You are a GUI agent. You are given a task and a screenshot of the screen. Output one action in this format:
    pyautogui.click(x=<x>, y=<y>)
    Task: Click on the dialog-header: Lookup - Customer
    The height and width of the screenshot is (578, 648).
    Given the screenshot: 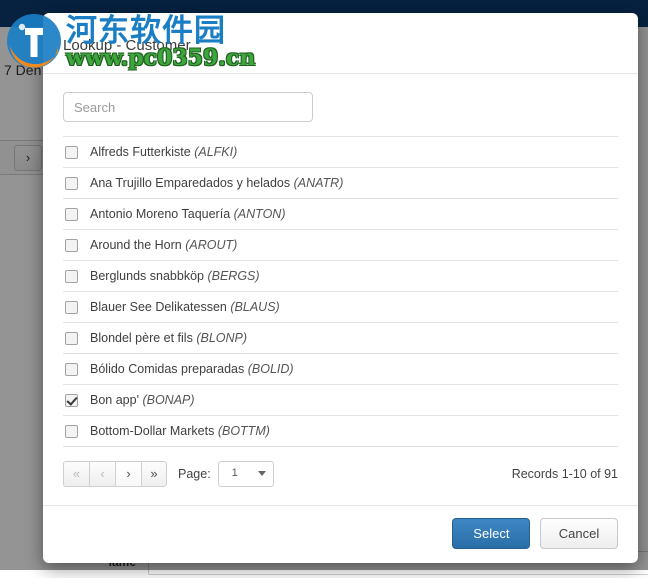 What is the action you would take?
    pyautogui.click(x=340, y=43)
    